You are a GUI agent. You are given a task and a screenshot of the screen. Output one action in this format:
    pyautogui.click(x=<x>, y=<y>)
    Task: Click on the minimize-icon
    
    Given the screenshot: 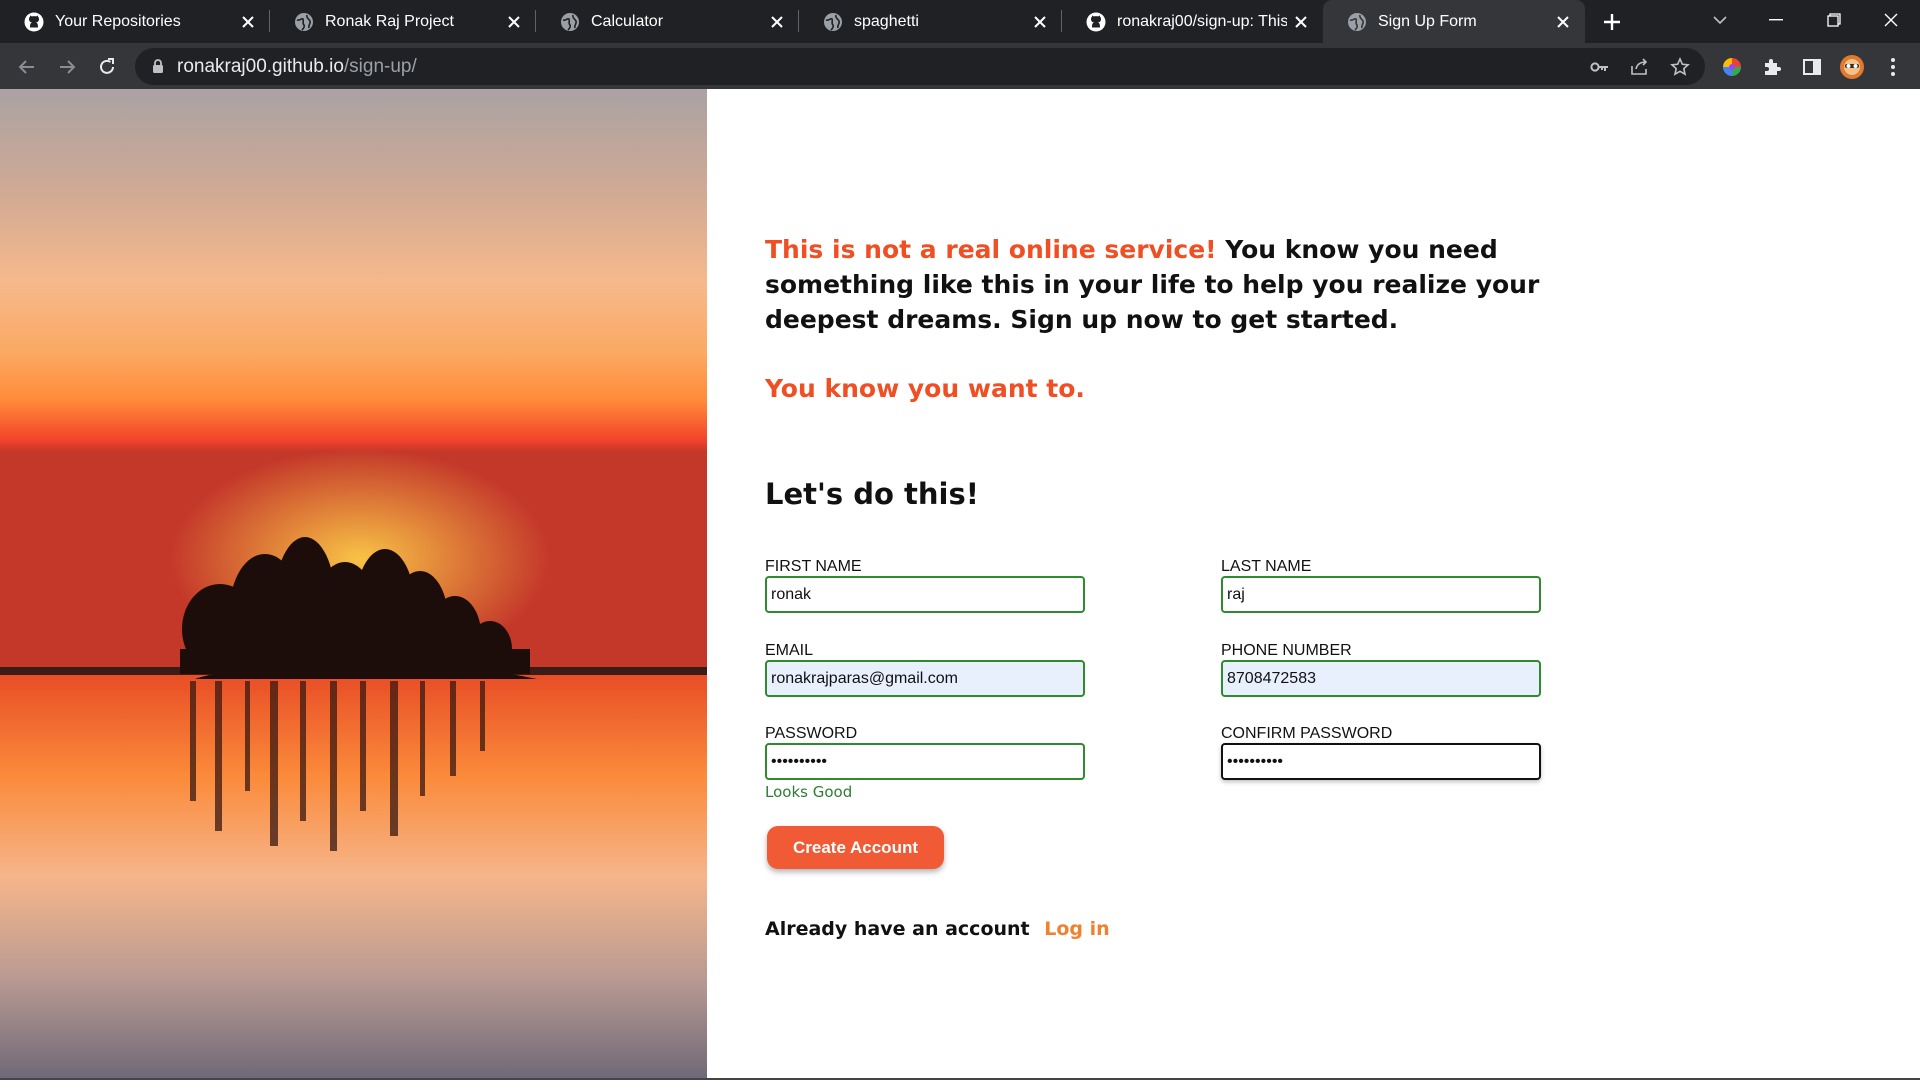 What is the action you would take?
    pyautogui.click(x=1776, y=20)
    